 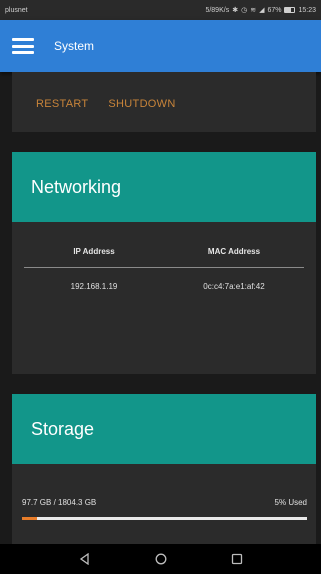 I want to click on navigation-bar, so click(x=160, y=559).